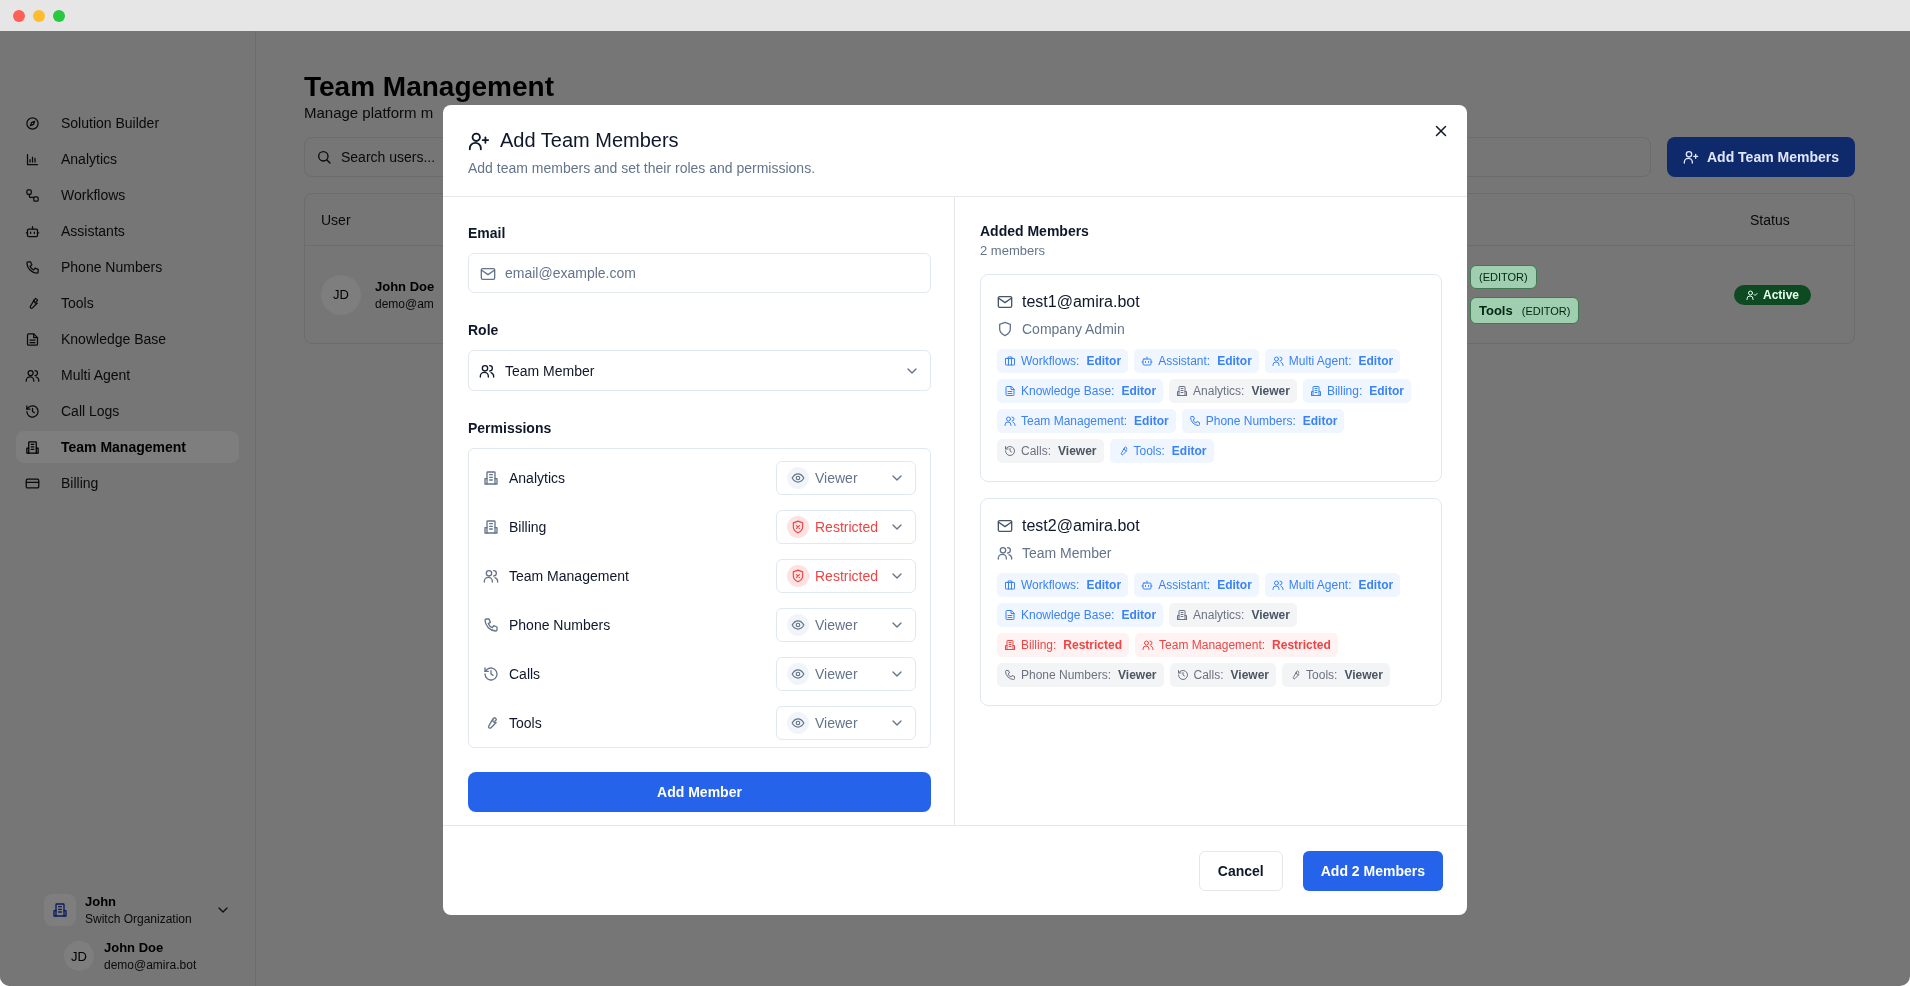 This screenshot has width=1910, height=986. Describe the element at coordinates (798, 575) in the screenshot. I see `shield-x-icon` at that location.